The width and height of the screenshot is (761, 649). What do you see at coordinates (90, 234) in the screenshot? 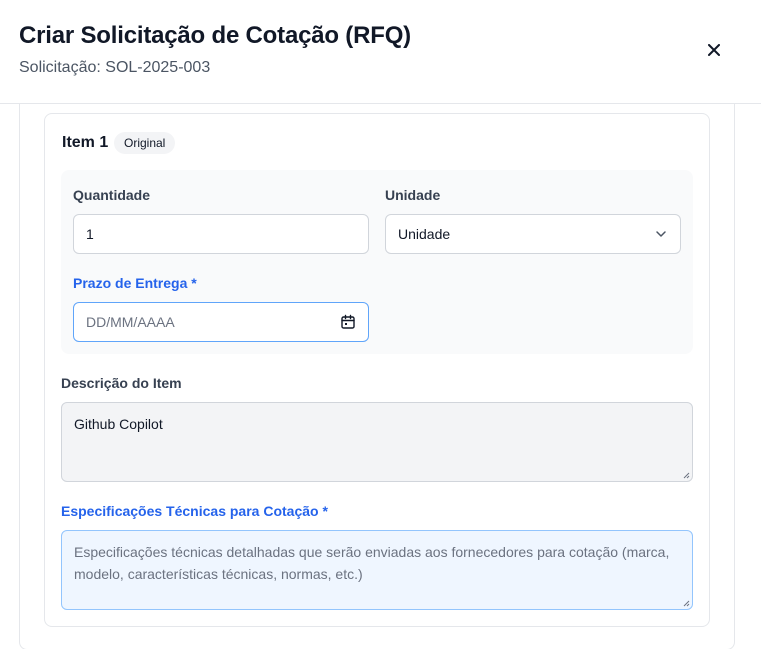
I see `quantity-value: 1` at bounding box center [90, 234].